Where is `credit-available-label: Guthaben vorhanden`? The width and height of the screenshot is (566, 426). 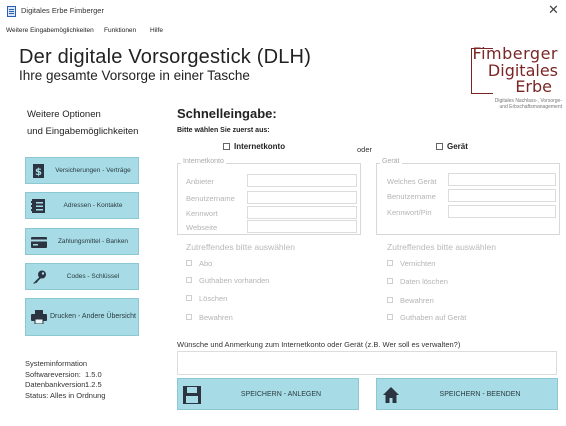 credit-available-label: Guthaben vorhanden is located at coordinates (234, 280).